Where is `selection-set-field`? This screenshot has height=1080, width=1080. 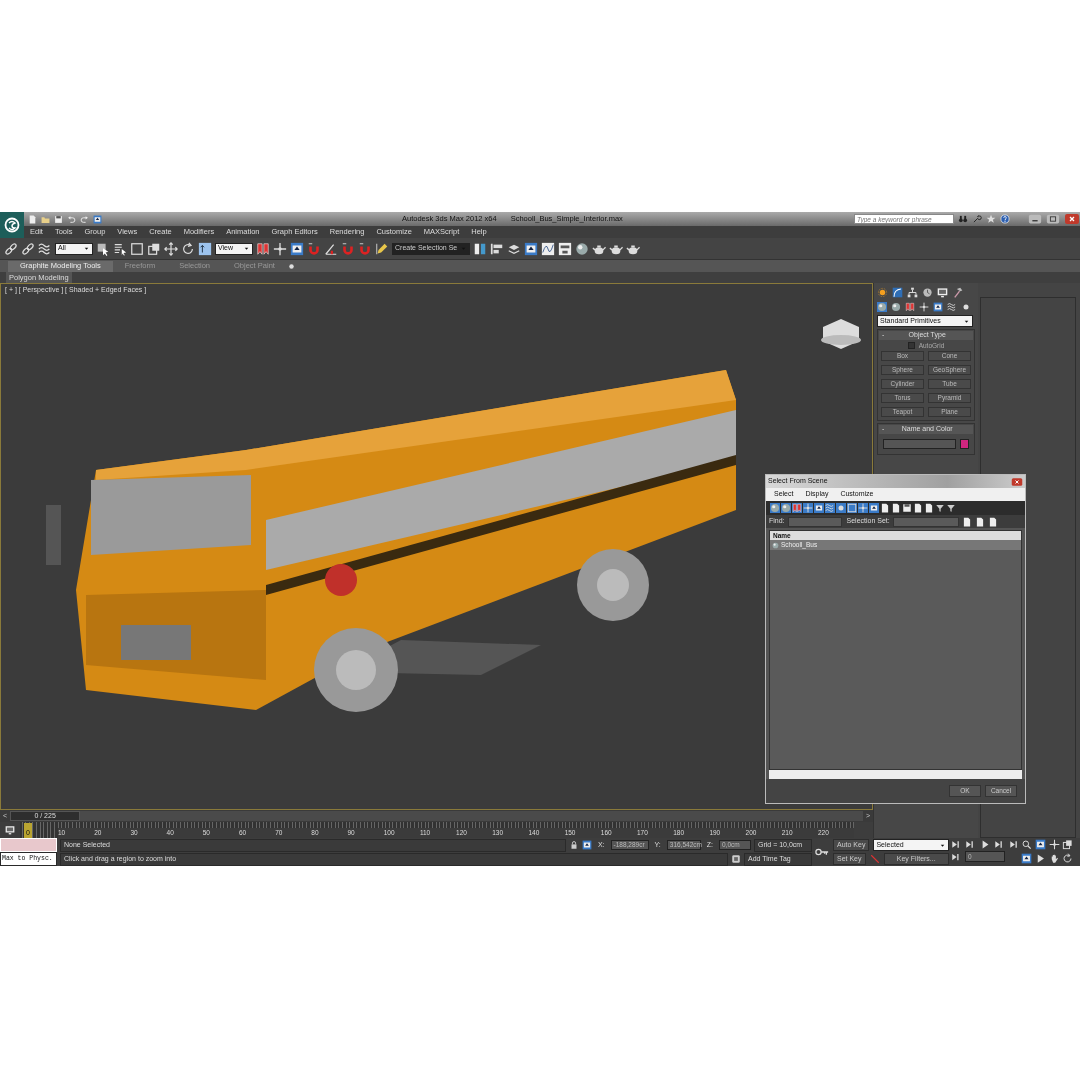 selection-set-field is located at coordinates (925, 521).